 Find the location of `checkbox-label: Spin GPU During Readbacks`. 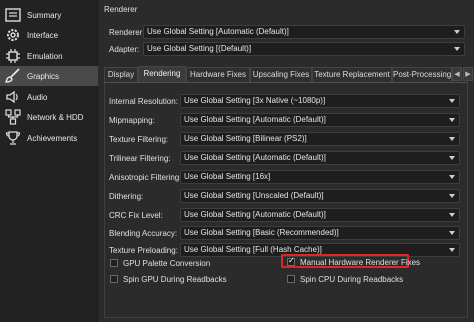

checkbox-label: Spin GPU During Readbacks is located at coordinates (175, 279).